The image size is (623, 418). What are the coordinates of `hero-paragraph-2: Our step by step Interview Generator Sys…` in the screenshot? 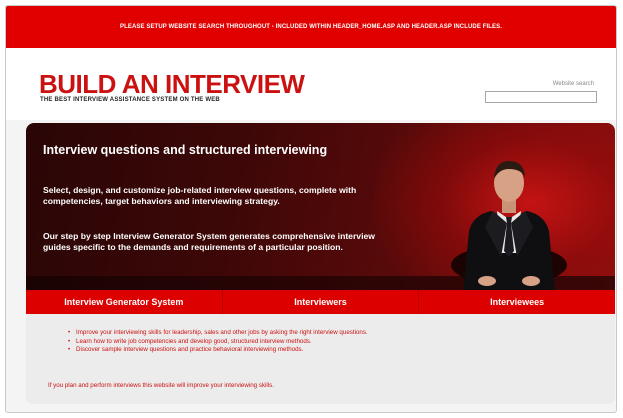 It's located at (209, 241).